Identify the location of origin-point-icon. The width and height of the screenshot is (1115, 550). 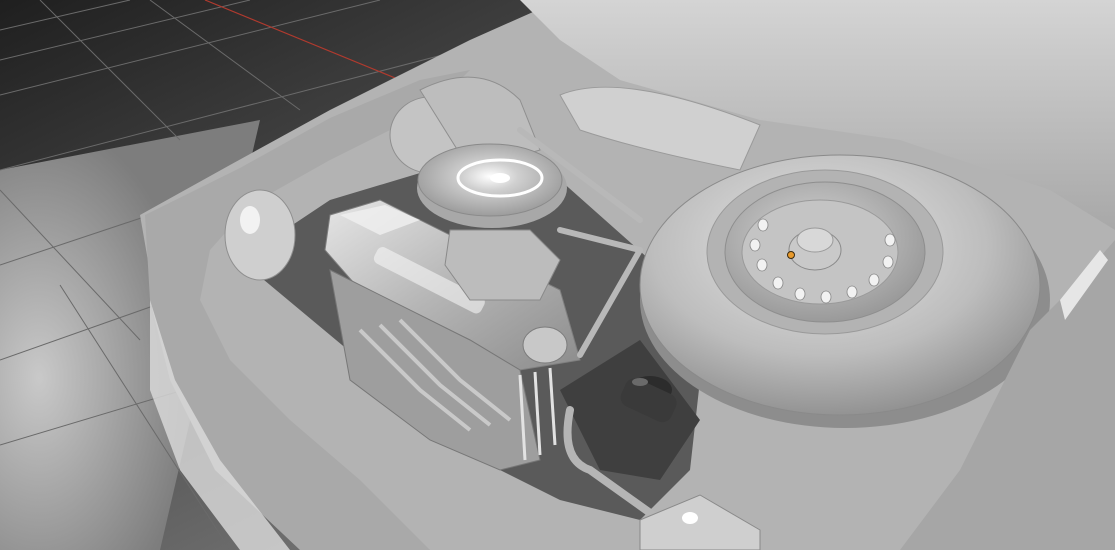
(791, 255).